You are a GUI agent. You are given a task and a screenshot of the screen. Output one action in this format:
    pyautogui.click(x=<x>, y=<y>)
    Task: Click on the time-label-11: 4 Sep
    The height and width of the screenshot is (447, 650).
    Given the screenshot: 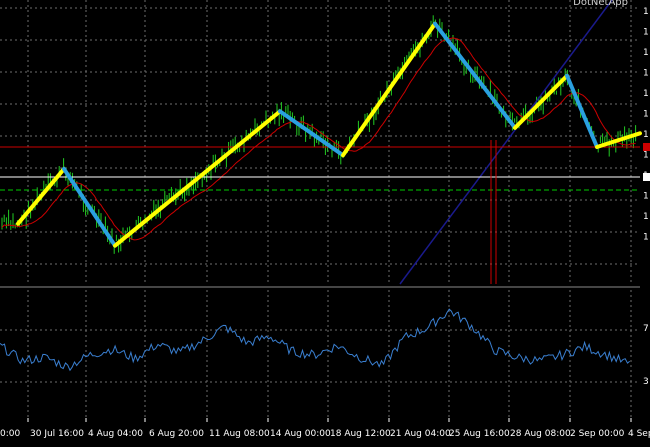 What is the action you would take?
    pyautogui.click(x=639, y=434)
    